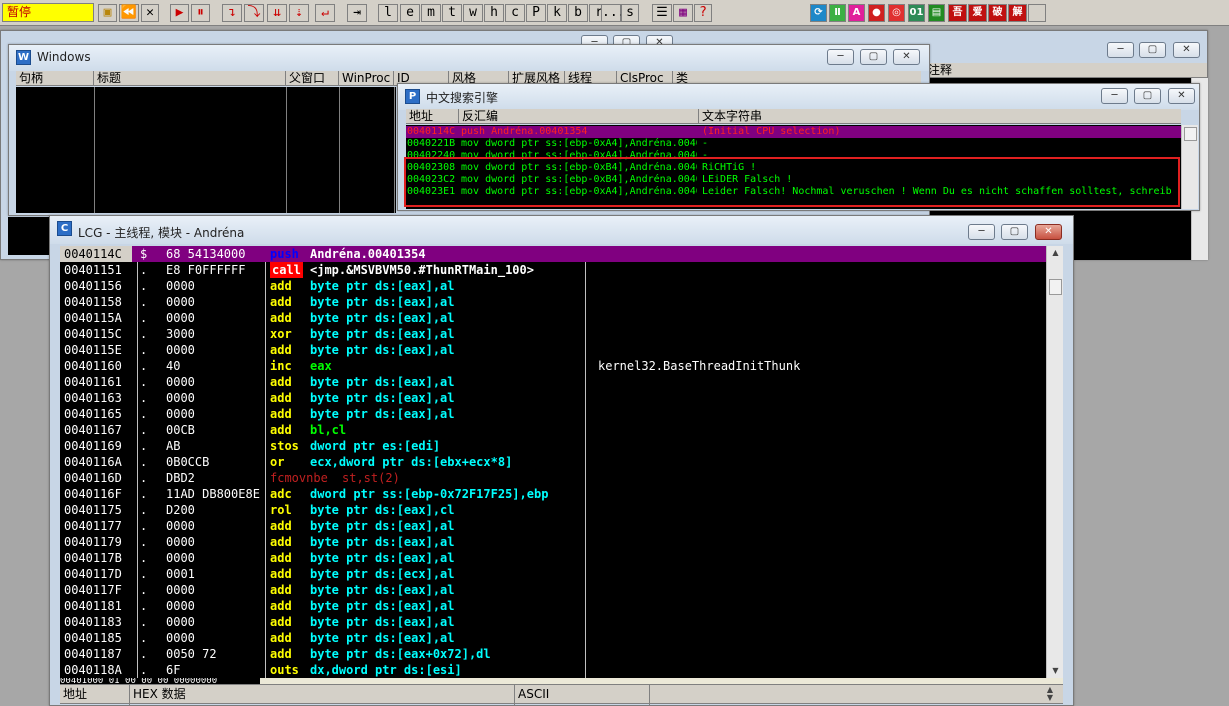 Image resolution: width=1229 pixels, height=706 pixels. Describe the element at coordinates (553, 622) in the screenshot. I see `disasm-row: 00401183. 0000 add byte ptr ds:[eax],al` at that location.